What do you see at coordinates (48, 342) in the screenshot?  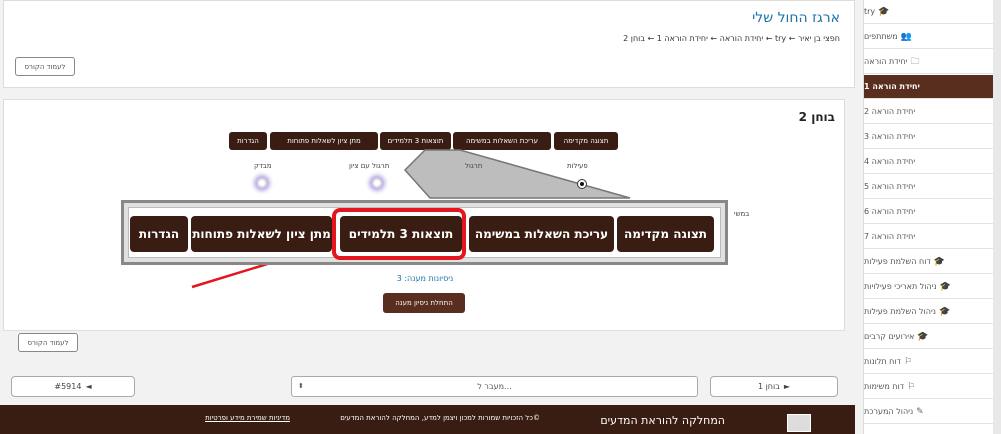 I see `to-course-button-bottom: לעמוד הקורס` at bounding box center [48, 342].